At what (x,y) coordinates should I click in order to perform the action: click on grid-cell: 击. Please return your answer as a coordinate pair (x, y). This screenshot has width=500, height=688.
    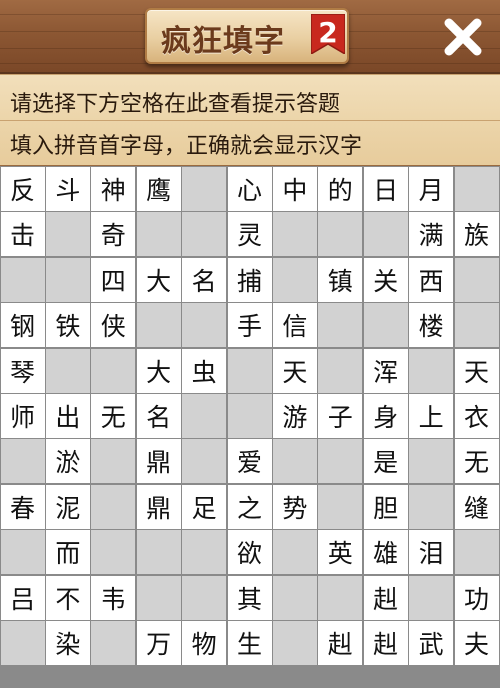
    Looking at the image, I should click on (22, 234).